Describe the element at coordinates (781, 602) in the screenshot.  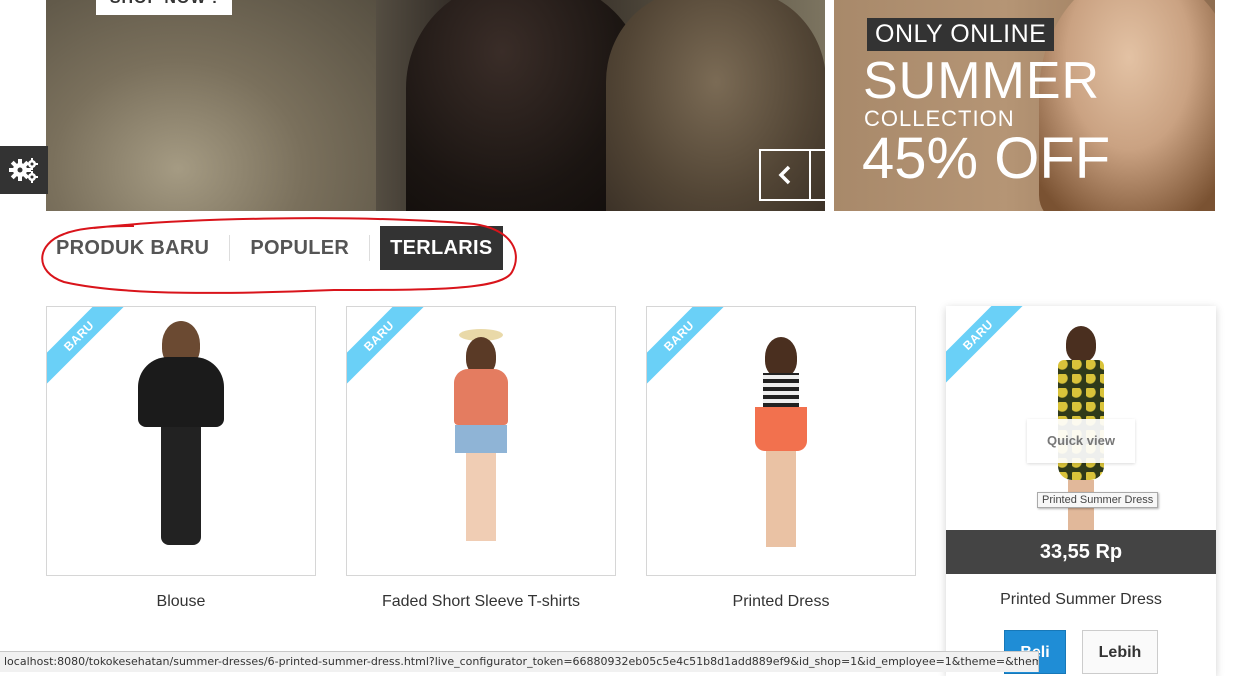
I see `product-name: Printed Dress` at that location.